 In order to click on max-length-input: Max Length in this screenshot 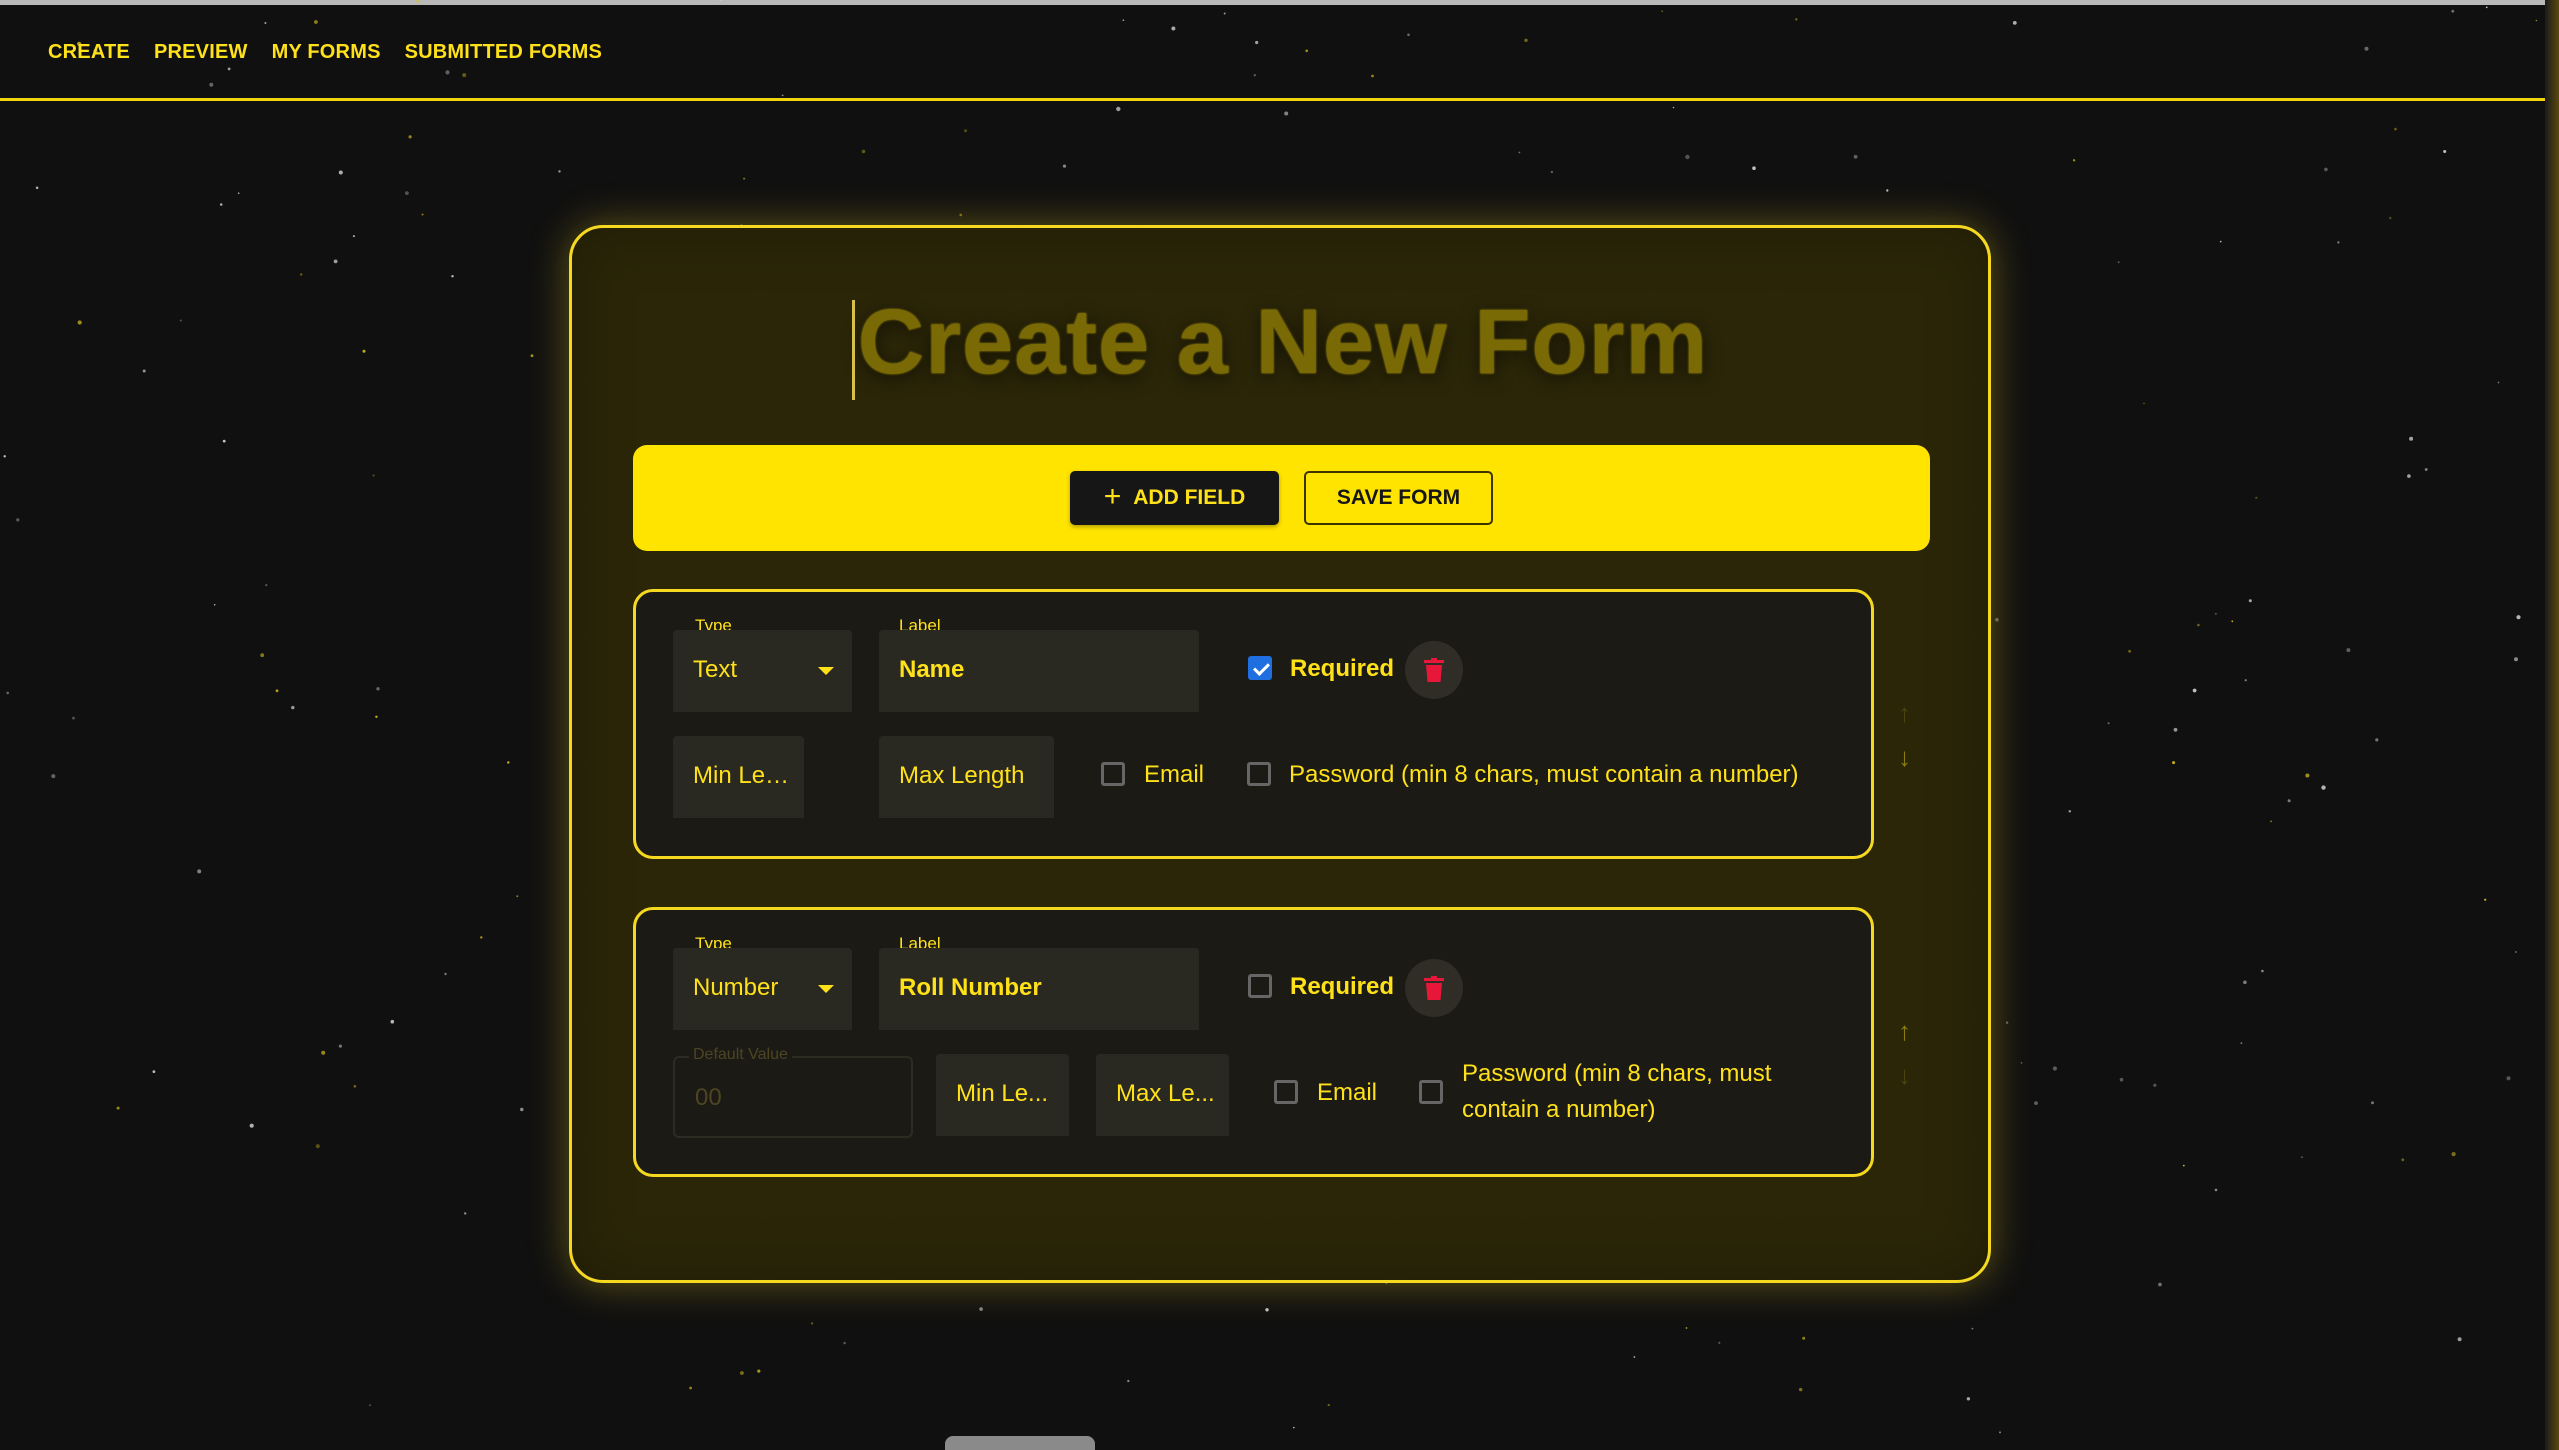, I will do `click(966, 777)`.